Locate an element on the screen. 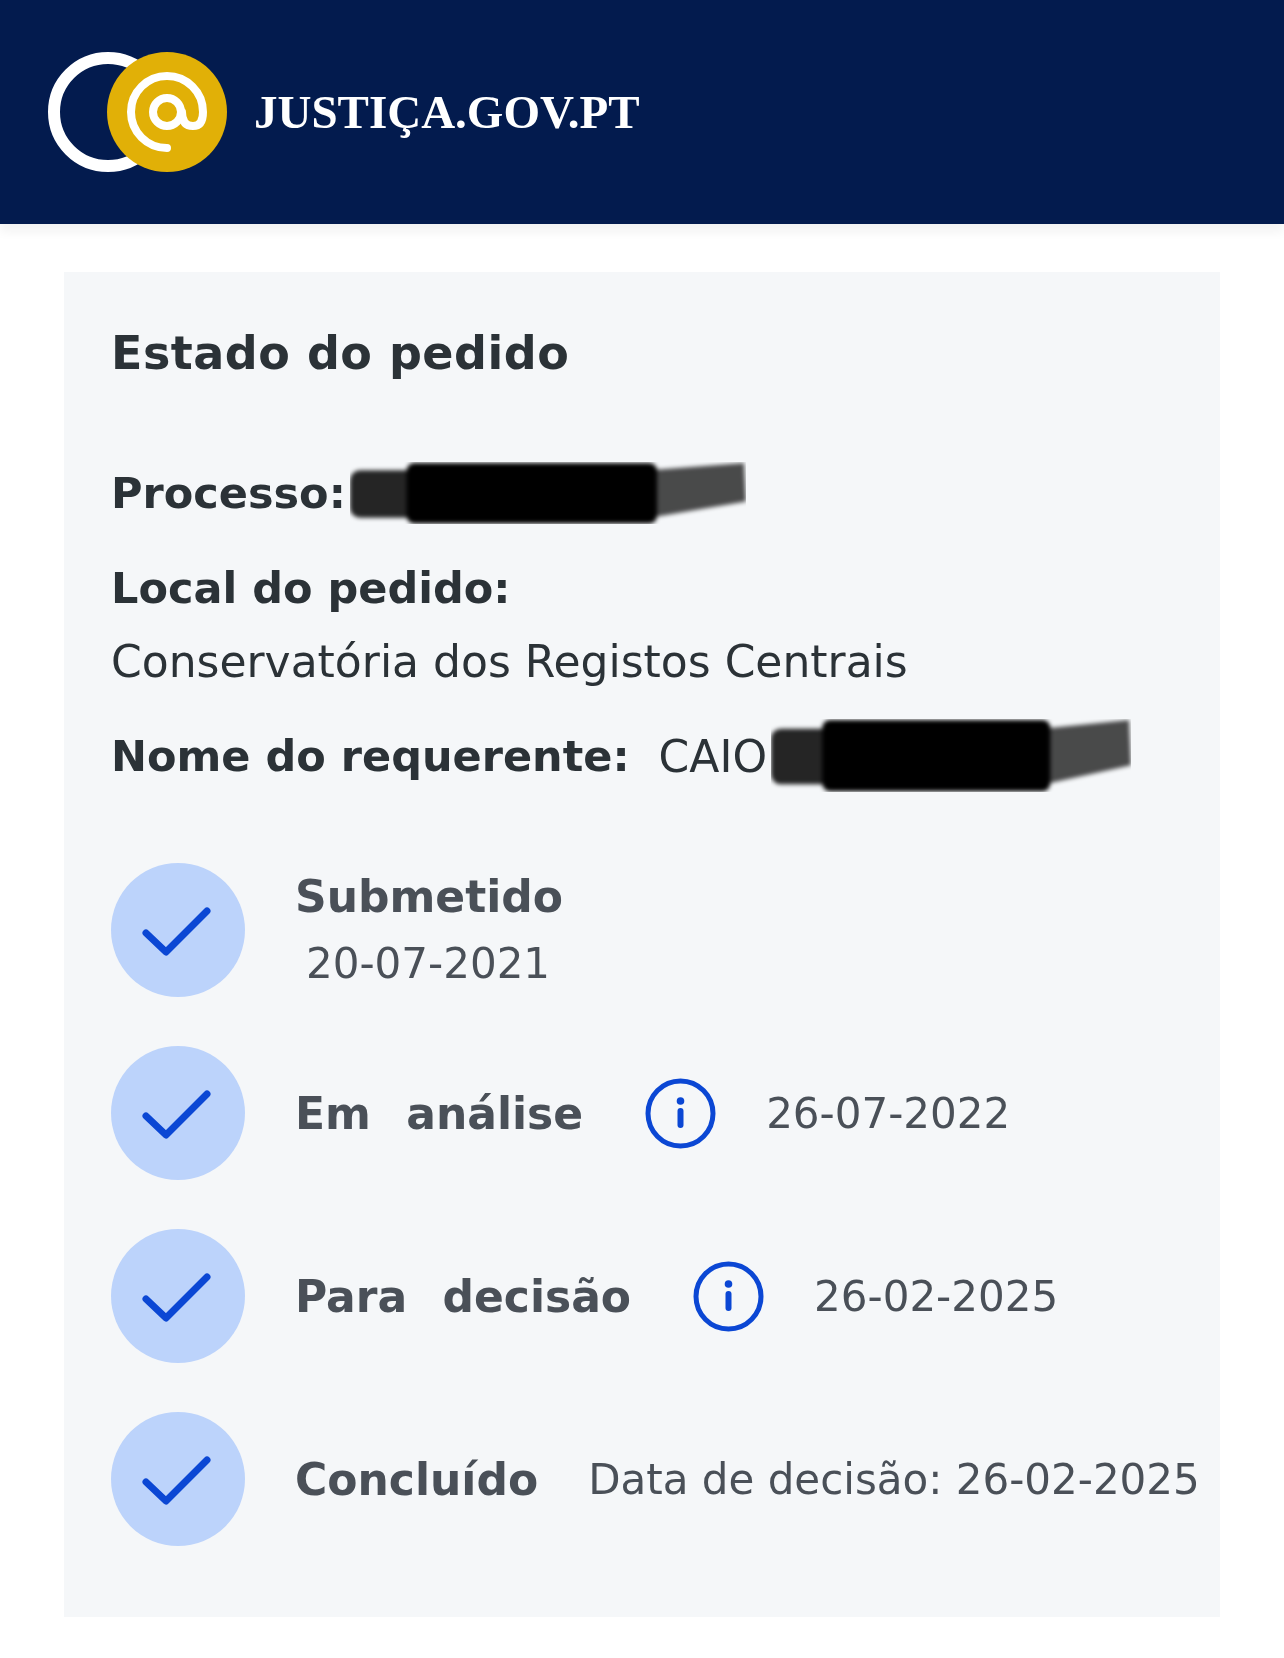 The width and height of the screenshot is (1284, 1658). step-date: 26-07-2022 is located at coordinates (888, 1113).